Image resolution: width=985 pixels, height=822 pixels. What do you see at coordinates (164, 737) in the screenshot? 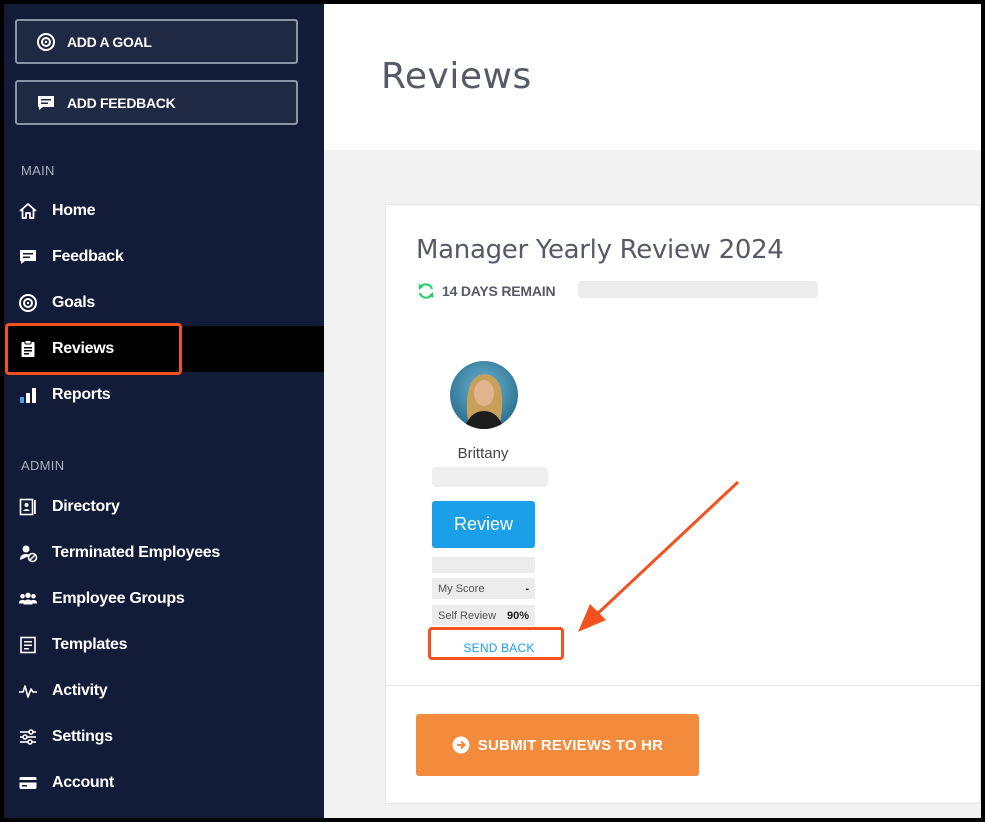
I see `sidebar-item-settings: Settings` at bounding box center [164, 737].